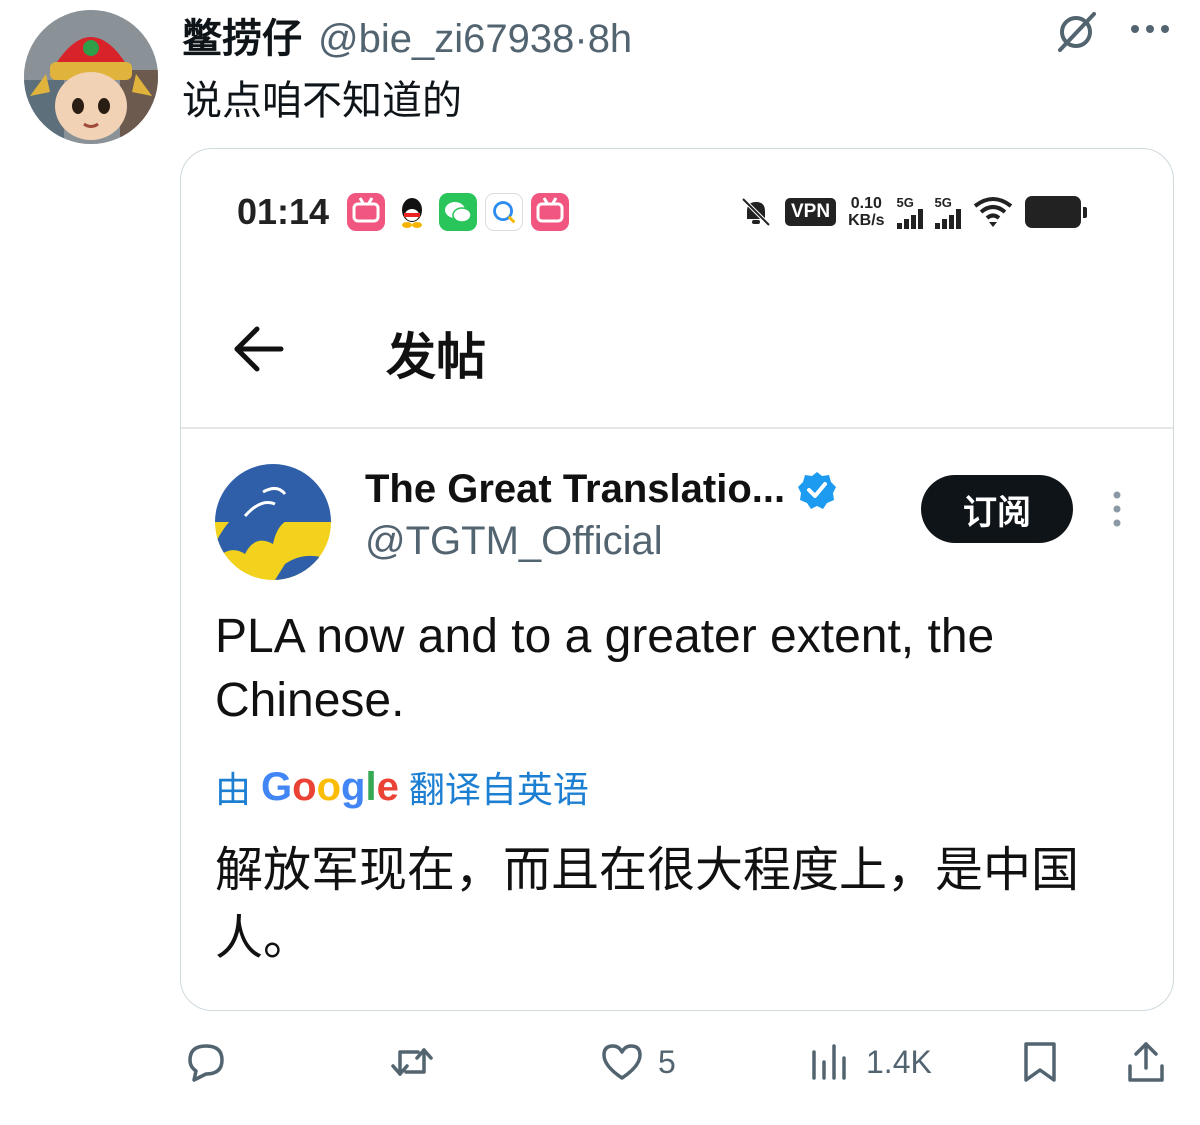 Image resolution: width=1200 pixels, height=1125 pixels. What do you see at coordinates (242, 35) in the screenshot?
I see `display-name: 鳖捞仔` at bounding box center [242, 35].